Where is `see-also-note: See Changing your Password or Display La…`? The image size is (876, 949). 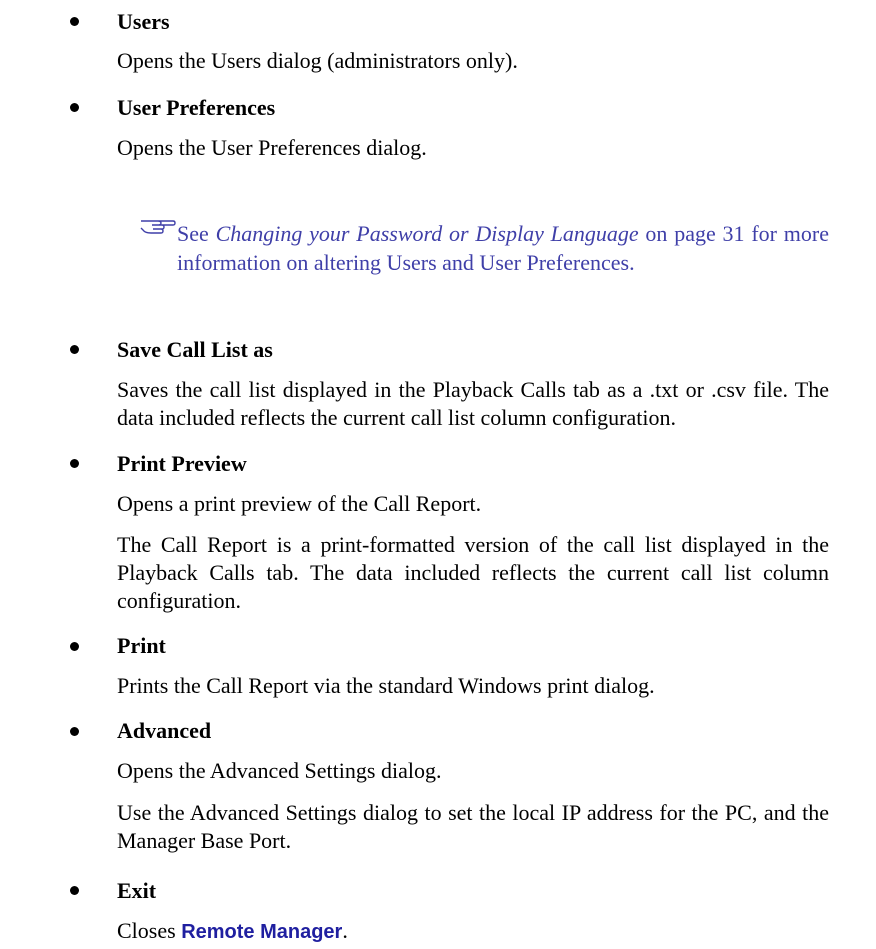 see-also-note: See Changing your Password or Display La… is located at coordinates (503, 248).